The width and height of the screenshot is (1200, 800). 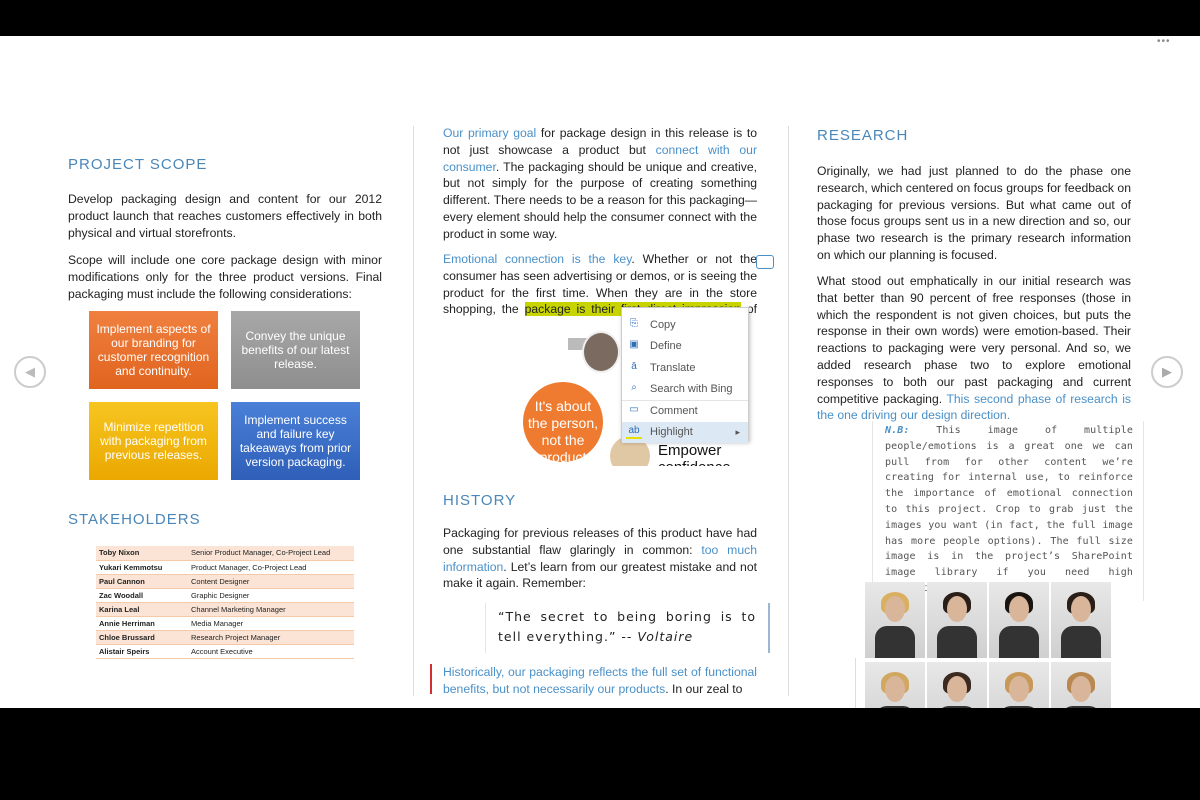 I want to click on name-cell: Yukari Kemmotsu, so click(x=142, y=567).